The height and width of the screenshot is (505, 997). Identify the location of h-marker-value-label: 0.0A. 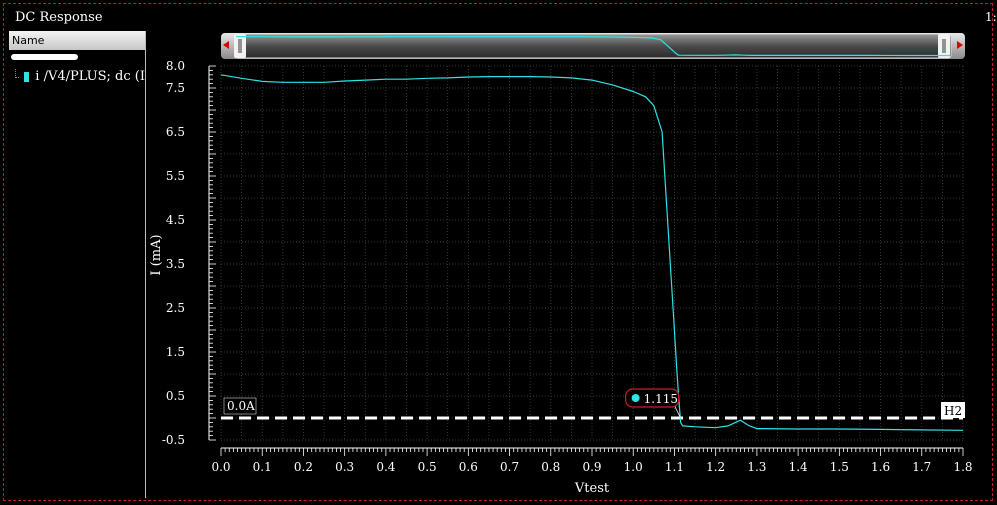
(241, 406).